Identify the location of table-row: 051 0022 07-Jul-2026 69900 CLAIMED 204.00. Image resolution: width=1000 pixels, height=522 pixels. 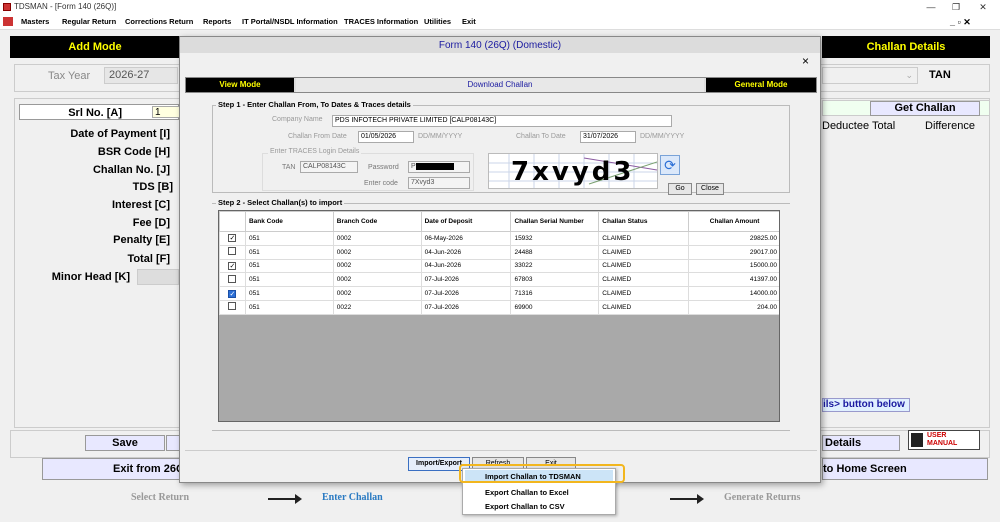
(499, 307).